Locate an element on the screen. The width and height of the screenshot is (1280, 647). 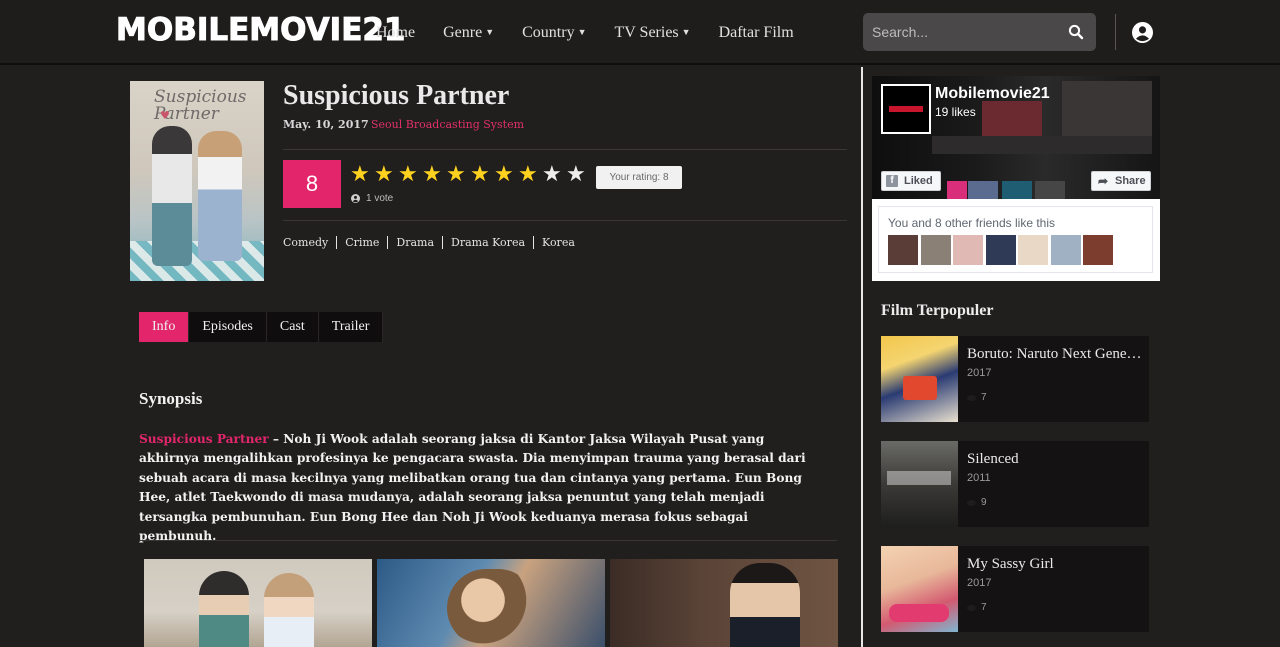
popular-item: Boruto: Naruto Next Generations 2017 7 is located at coordinates (1015, 379).